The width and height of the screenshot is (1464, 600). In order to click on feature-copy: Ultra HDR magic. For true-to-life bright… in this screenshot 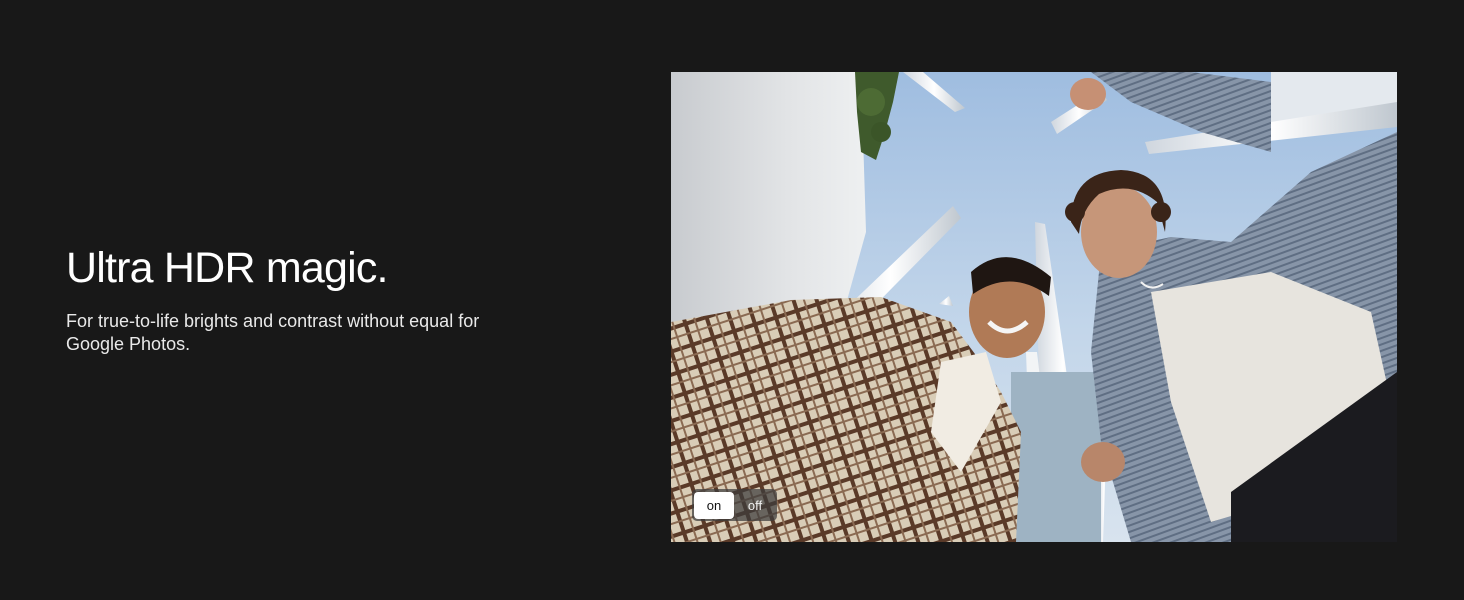, I will do `click(301, 298)`.